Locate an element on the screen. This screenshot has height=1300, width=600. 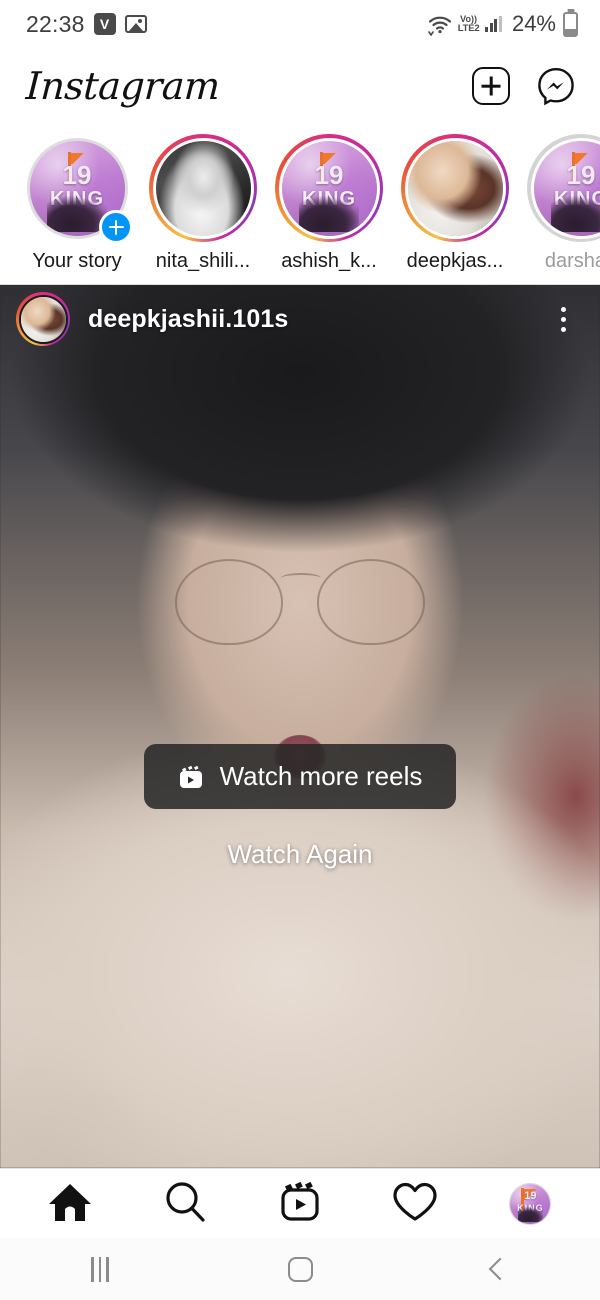
android-back-button is located at coordinates (500, 1269).